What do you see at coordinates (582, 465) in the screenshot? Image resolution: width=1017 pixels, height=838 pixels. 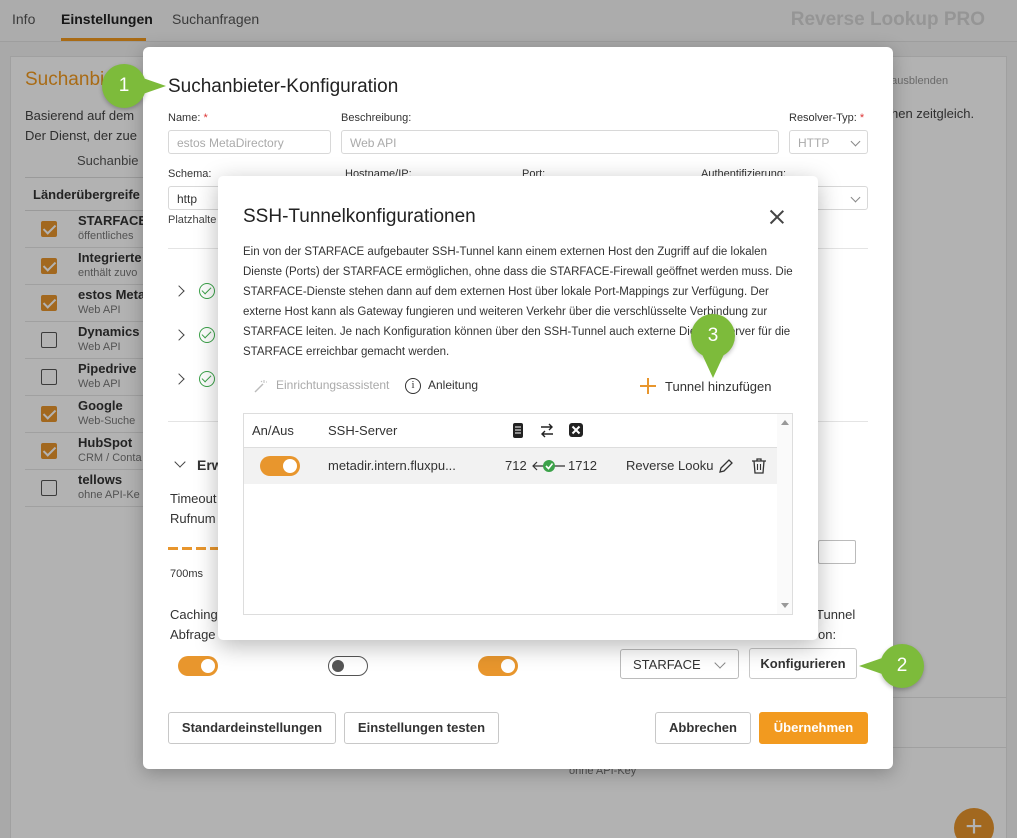 I see `local-port-cell: 1712` at bounding box center [582, 465].